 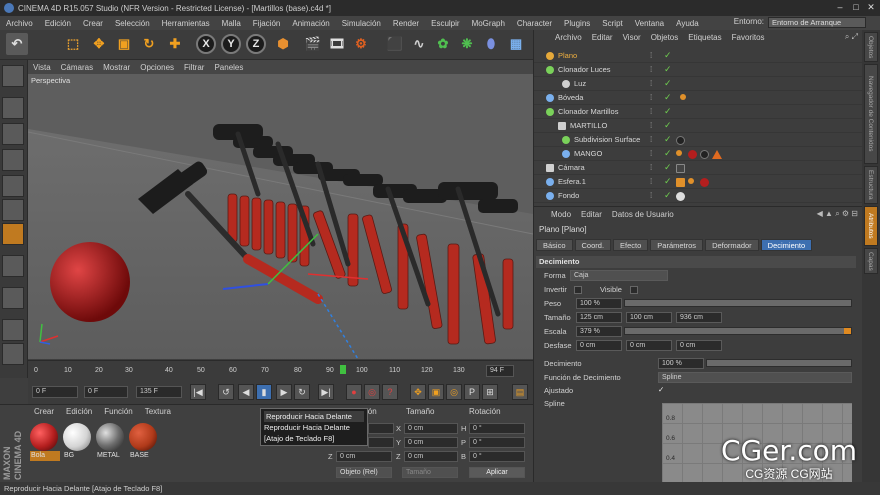 What do you see at coordinates (326, 392) in the screenshot?
I see `goto-end-button: ▶|` at bounding box center [326, 392].